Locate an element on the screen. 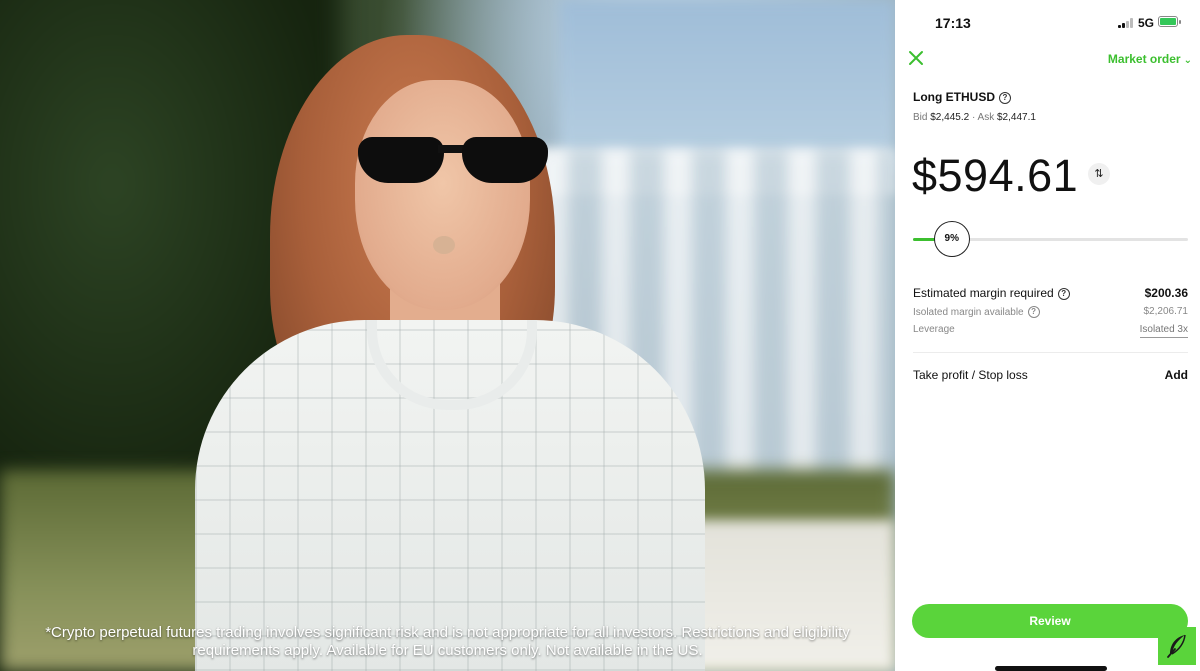 The width and height of the screenshot is (1200, 671). headset-microphone is located at coordinates (444, 245).